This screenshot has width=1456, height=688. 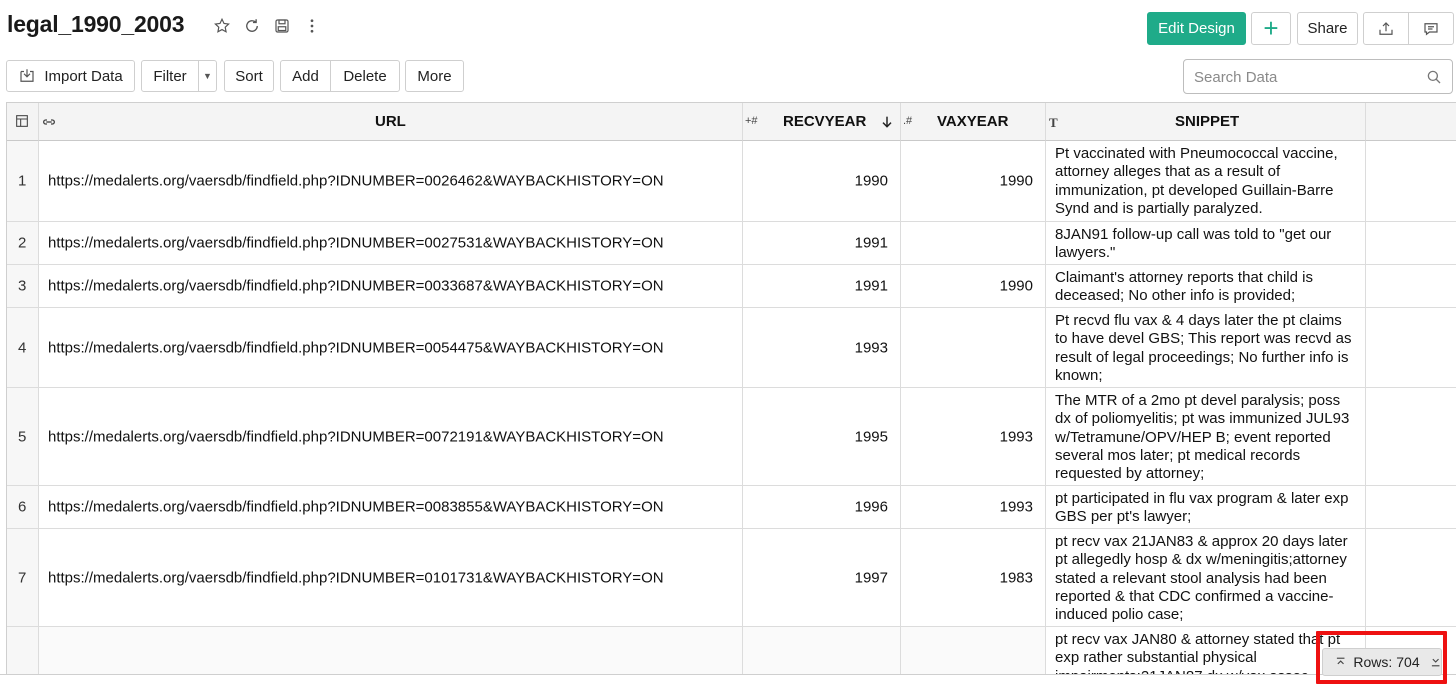 I want to click on decimal-type-label: .#, so click(x=908, y=121).